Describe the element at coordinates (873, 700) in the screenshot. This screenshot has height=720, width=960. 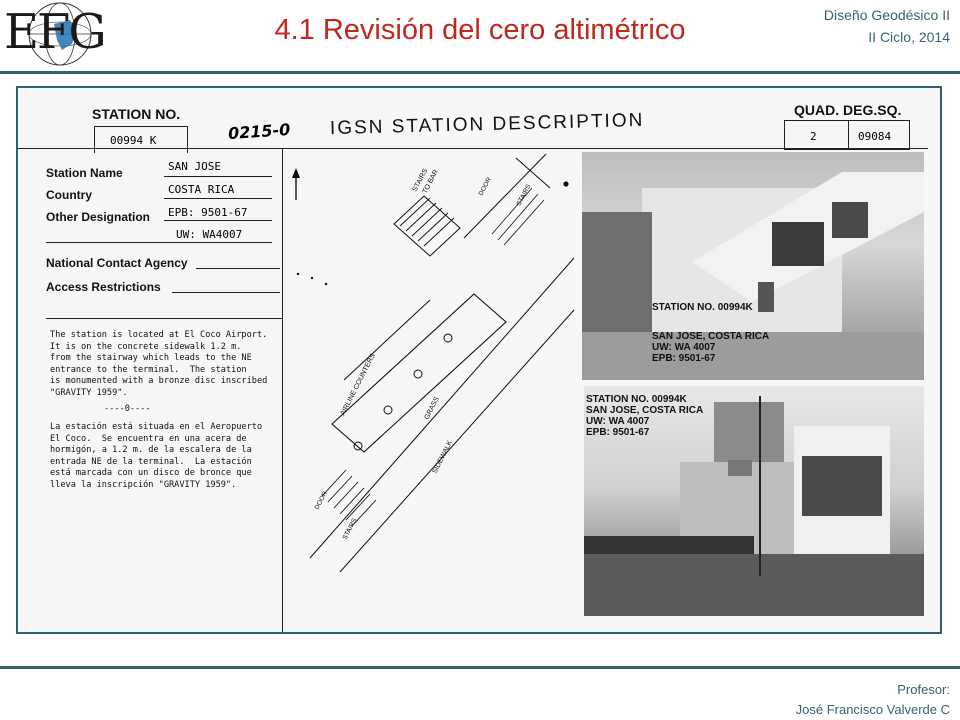
I see `footer-info: Profesor: José Francisco Valverde C` at that location.